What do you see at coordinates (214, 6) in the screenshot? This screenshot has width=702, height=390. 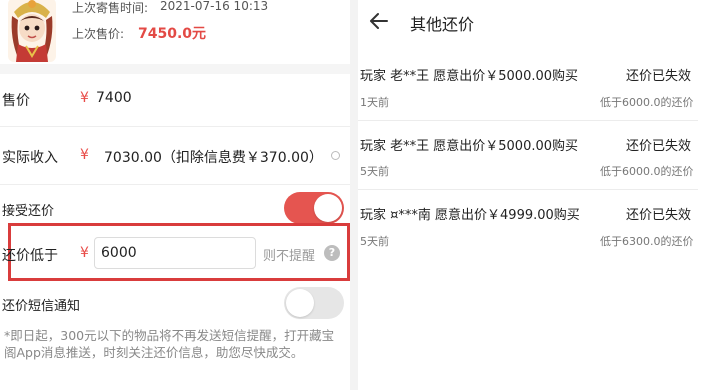 I see `last-listing-time: 2021-07-16 10:13` at bounding box center [214, 6].